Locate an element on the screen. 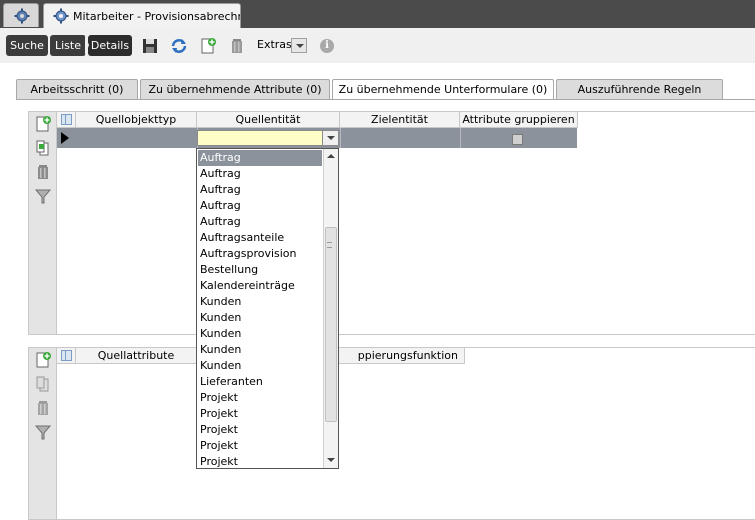 Image resolution: width=755 pixels, height=520 pixels. scrollbar-thumb is located at coordinates (331, 324).